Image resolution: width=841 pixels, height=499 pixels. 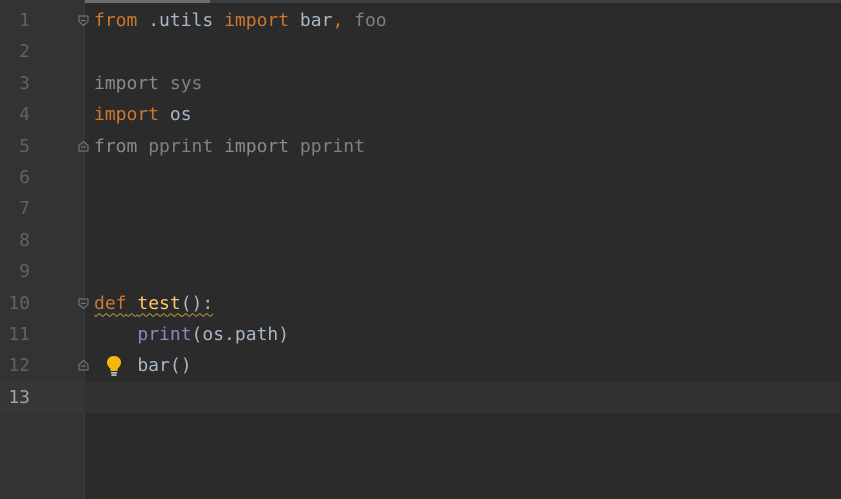 I want to click on horizontal-scrollbar, so click(x=420, y=1).